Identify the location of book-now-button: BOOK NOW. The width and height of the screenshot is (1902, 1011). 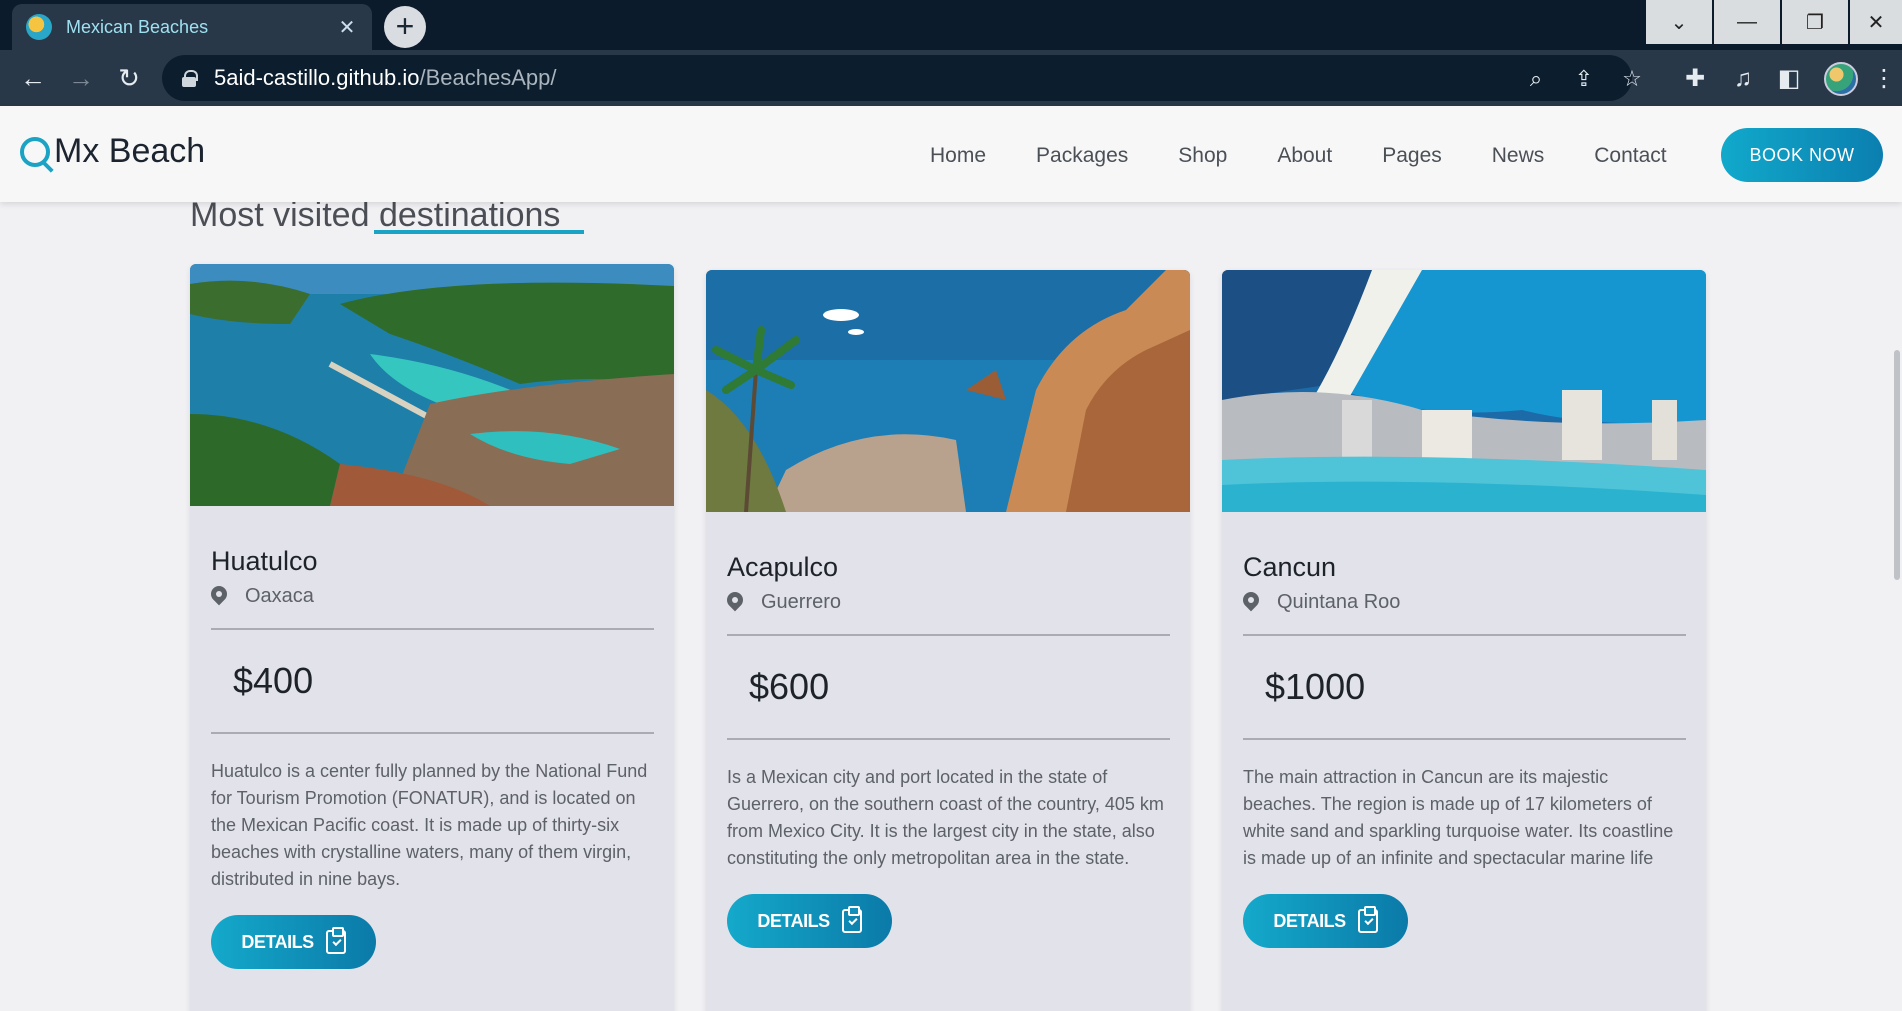
(1802, 155).